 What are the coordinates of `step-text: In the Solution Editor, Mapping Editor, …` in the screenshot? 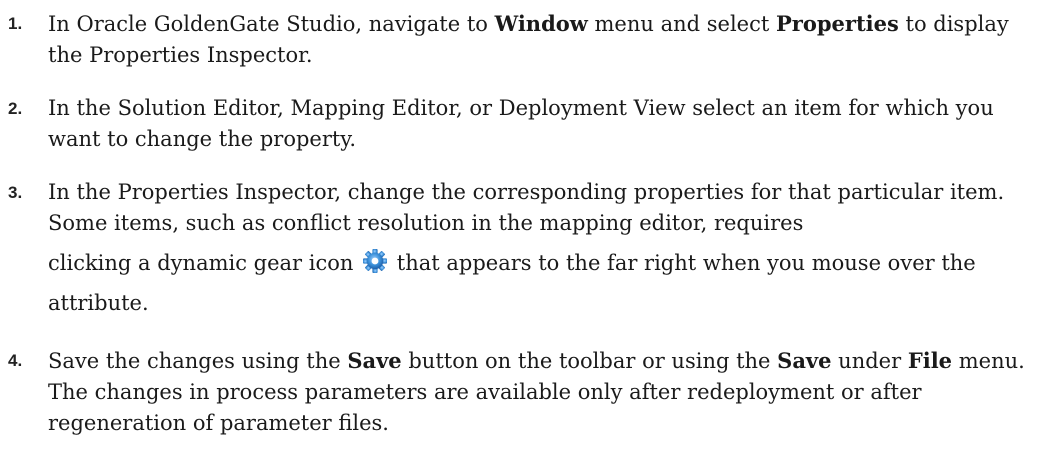 It's located at (521, 123).